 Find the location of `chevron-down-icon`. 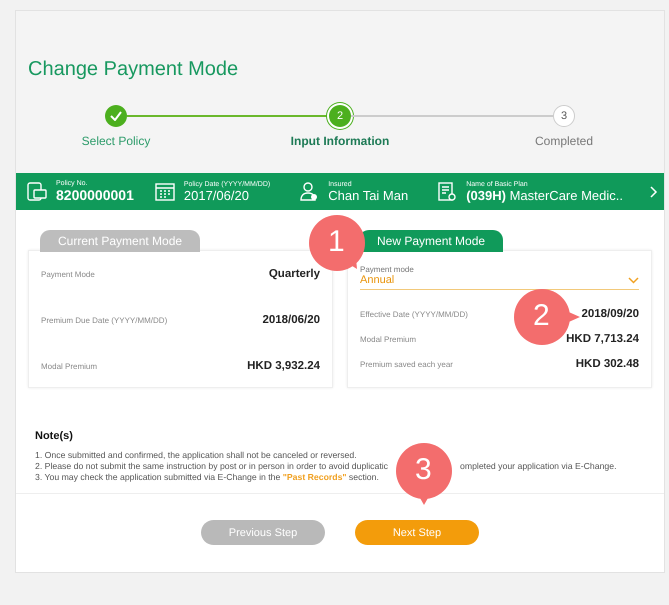

chevron-down-icon is located at coordinates (633, 280).